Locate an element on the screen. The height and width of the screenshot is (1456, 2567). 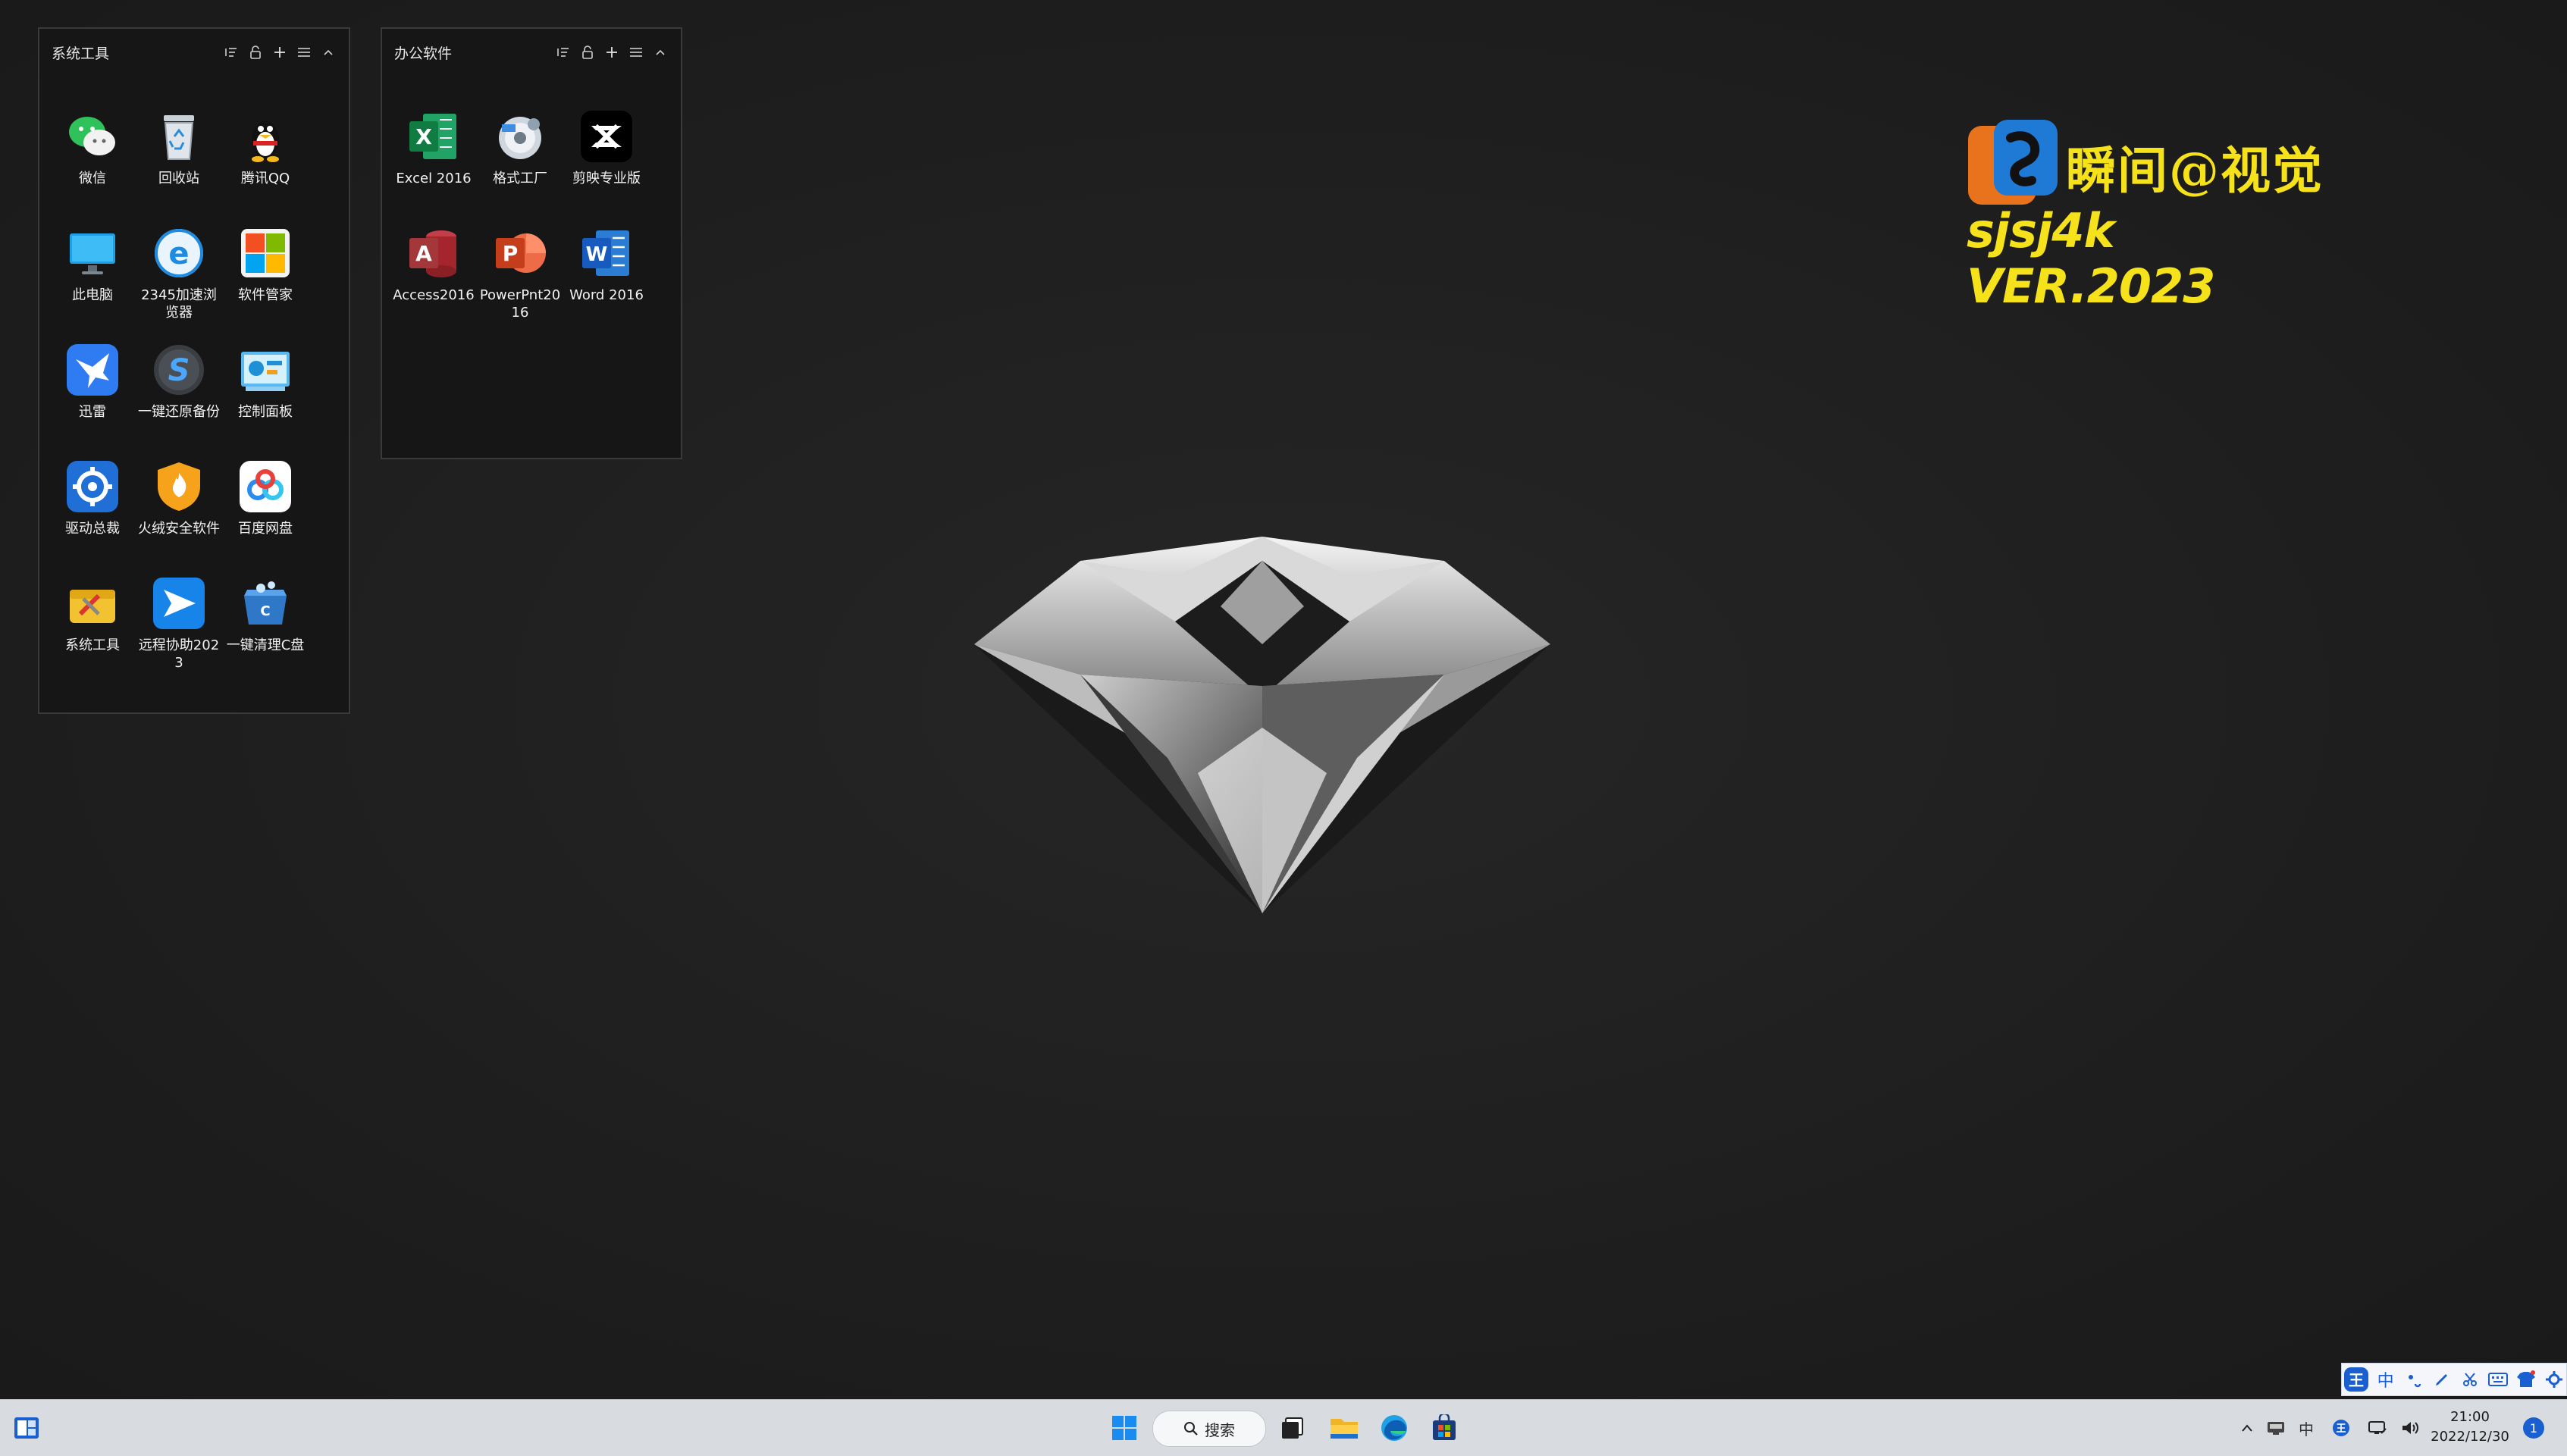
word-icon: W is located at coordinates (606, 253).